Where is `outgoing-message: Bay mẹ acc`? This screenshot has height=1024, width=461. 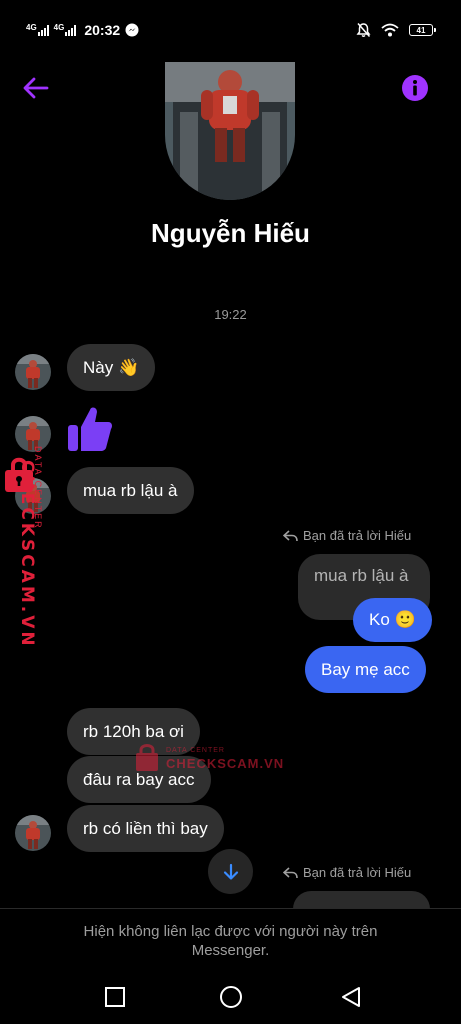 outgoing-message: Bay mẹ acc is located at coordinates (365, 669).